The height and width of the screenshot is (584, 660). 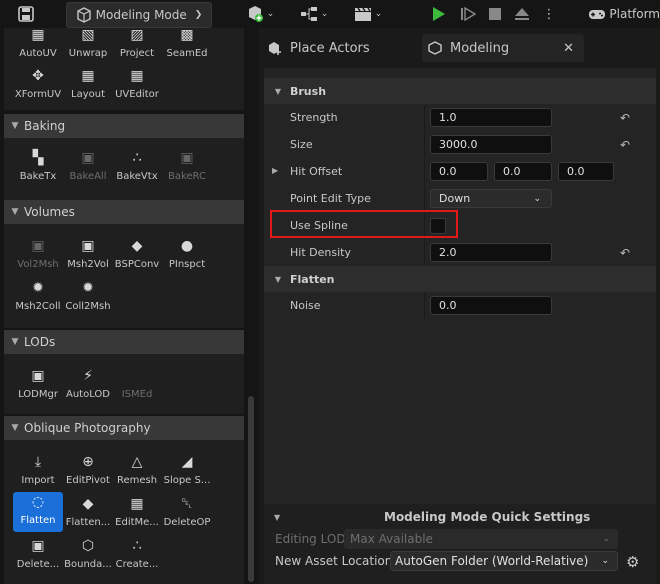 What do you see at coordinates (341, 48) in the screenshot?
I see `tab-place-actors: Place Actors` at bounding box center [341, 48].